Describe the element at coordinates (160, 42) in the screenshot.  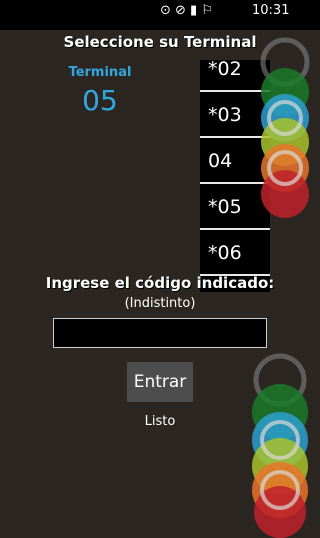
I see `page-title: Seleccione su Terminal` at that location.